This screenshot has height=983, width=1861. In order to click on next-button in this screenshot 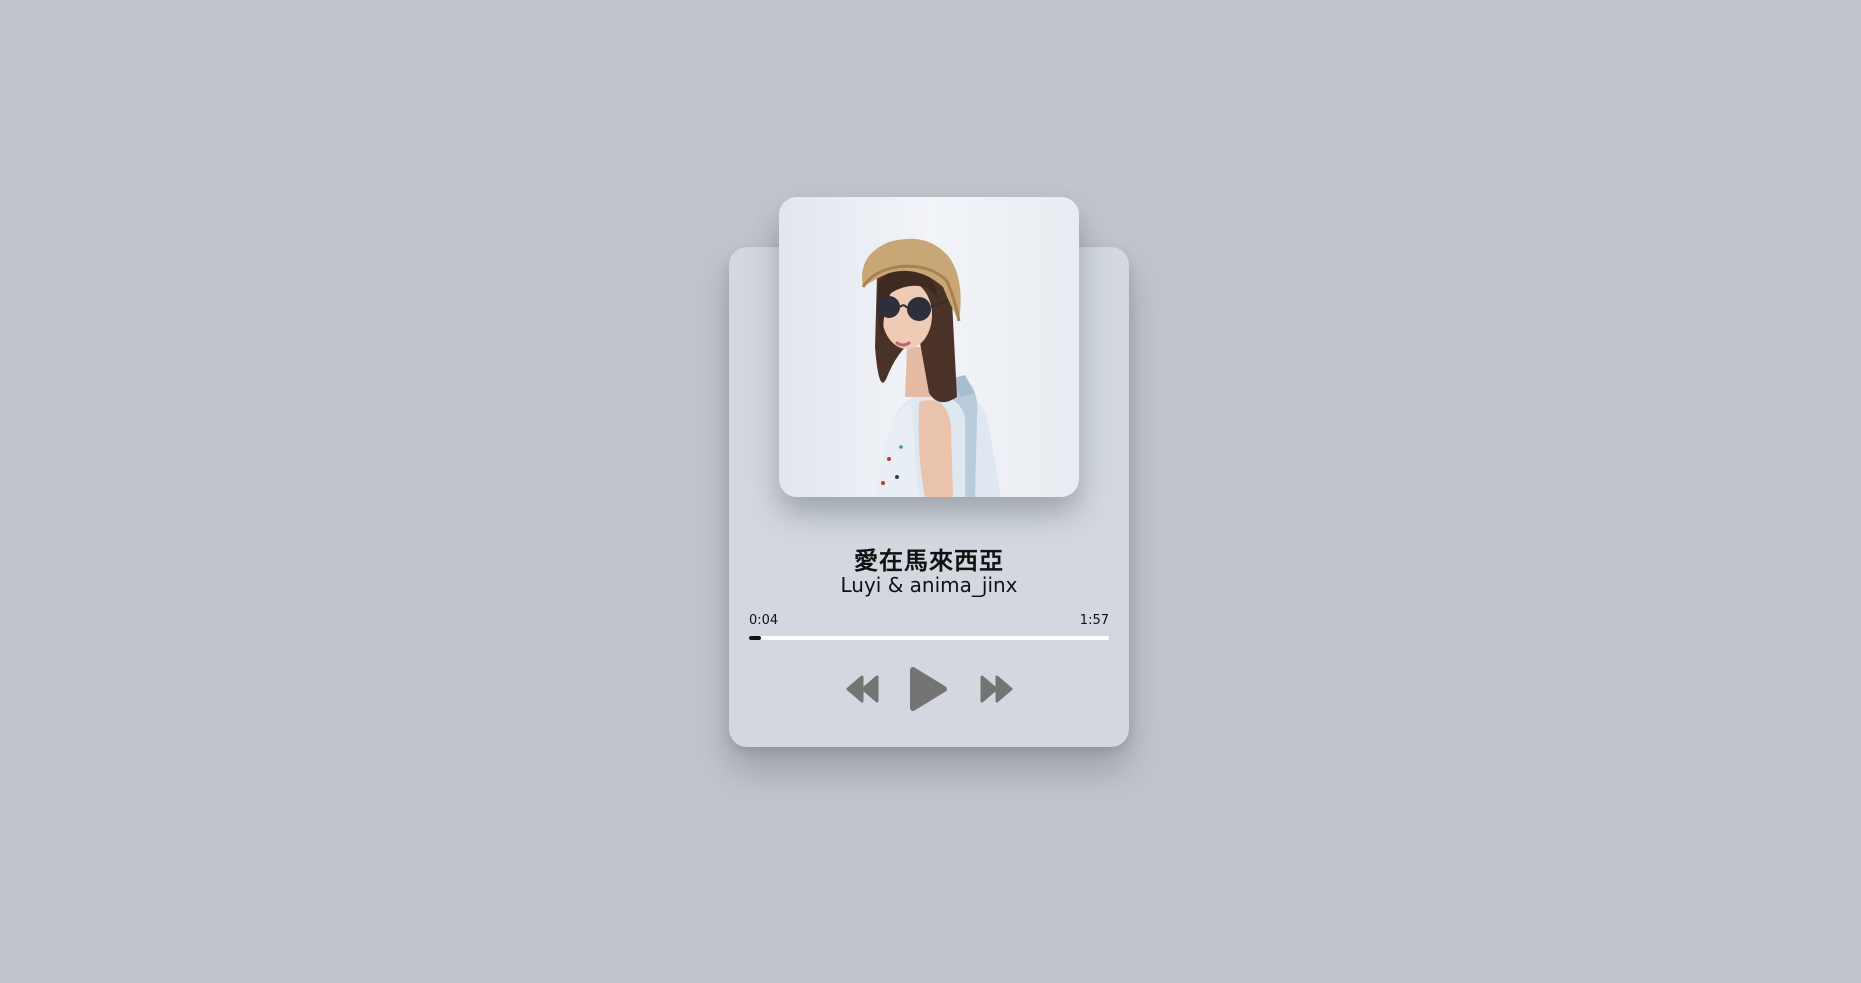, I will do `click(996, 689)`.